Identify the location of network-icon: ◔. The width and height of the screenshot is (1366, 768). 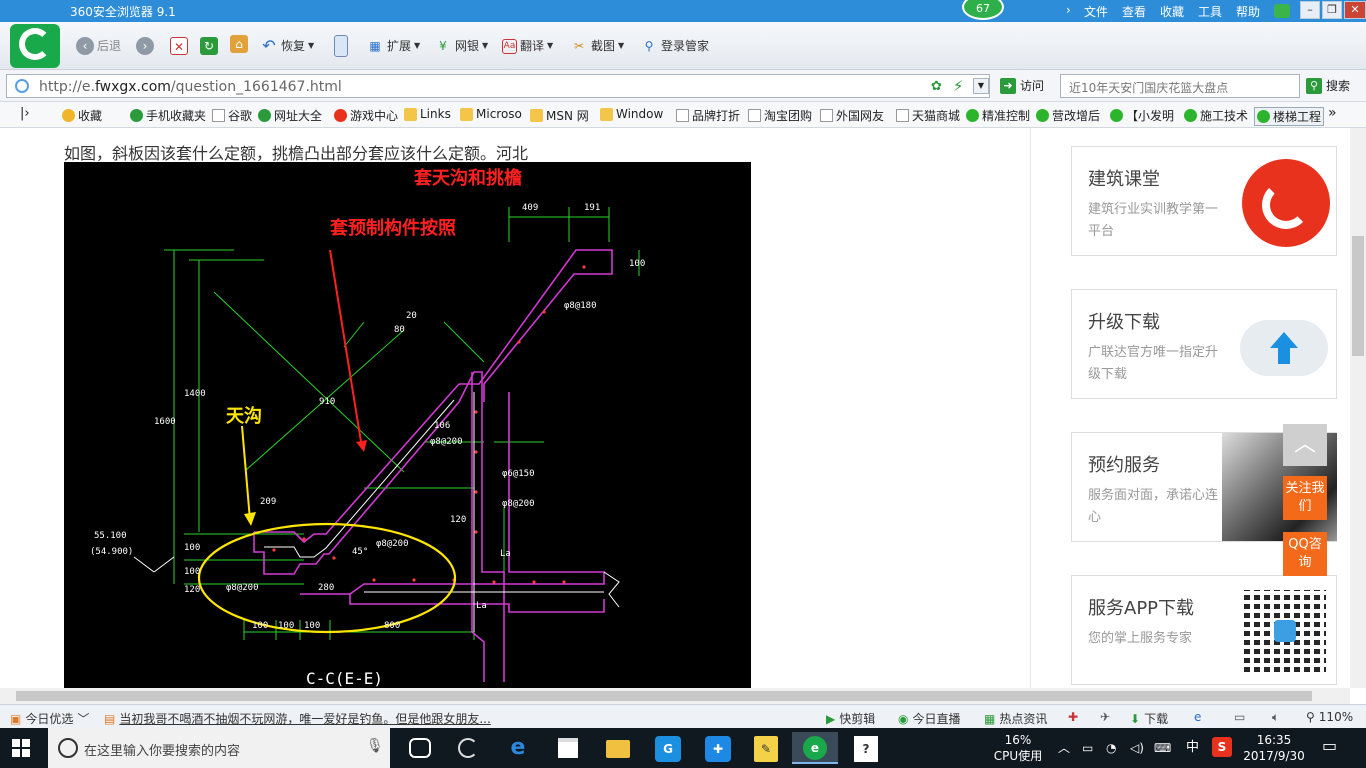
(1111, 748).